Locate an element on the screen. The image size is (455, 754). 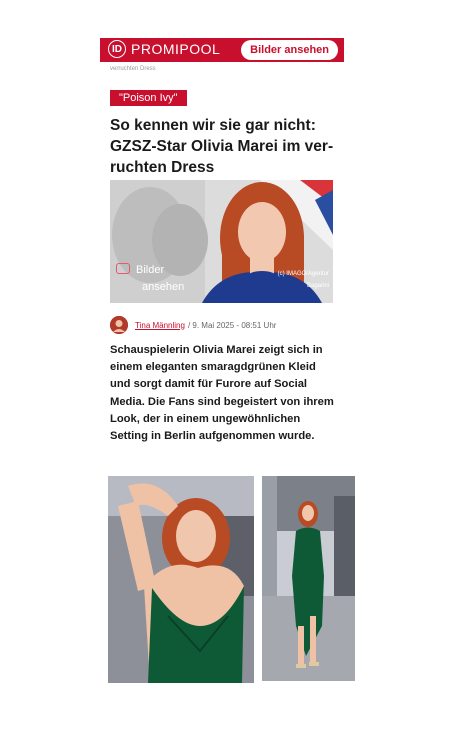
view-gallery-button: Bilder ansehen is located at coordinates (289, 50).